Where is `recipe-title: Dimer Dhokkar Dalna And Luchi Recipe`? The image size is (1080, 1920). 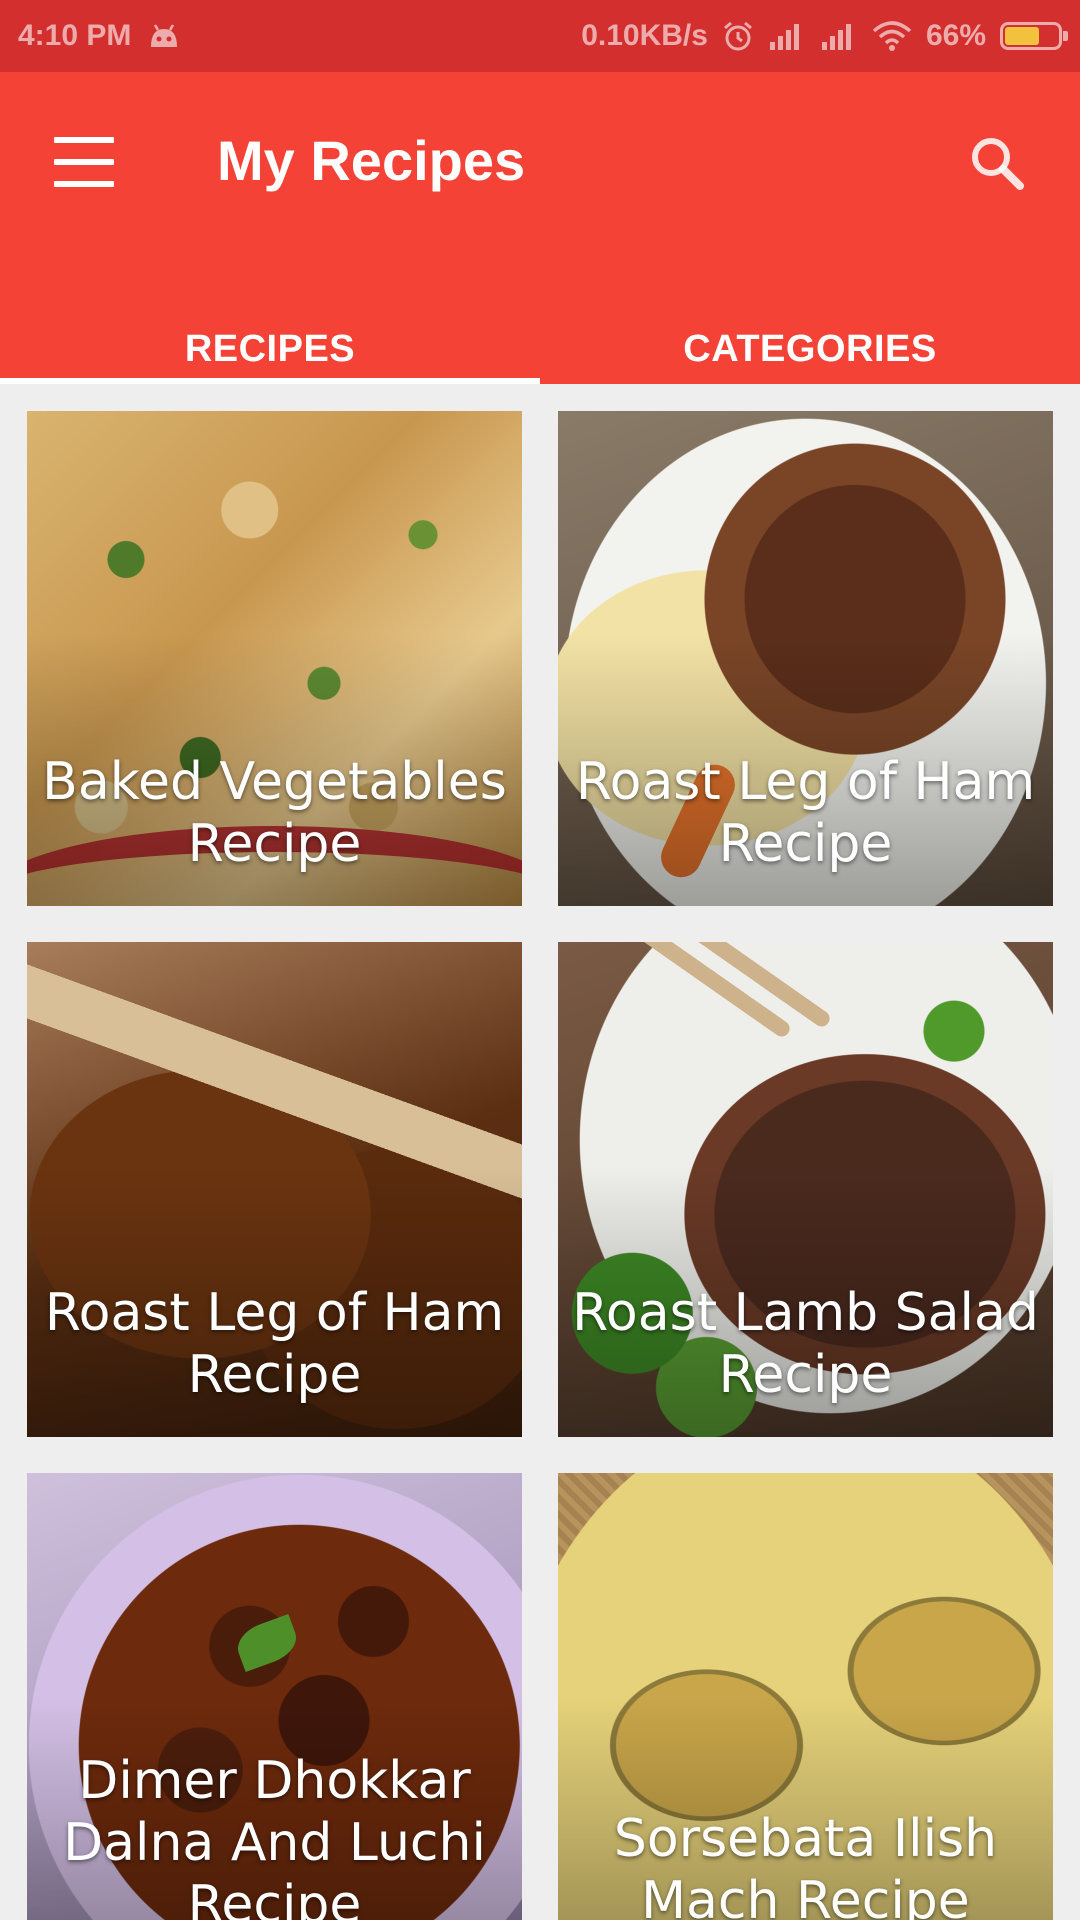
recipe-title: Dimer Dhokkar Dalna And Luchi Recipe is located at coordinates (274, 1835).